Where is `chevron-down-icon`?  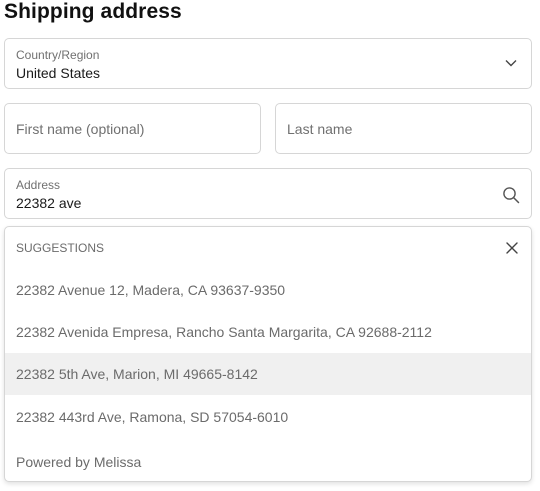
chevron-down-icon is located at coordinates (511, 63).